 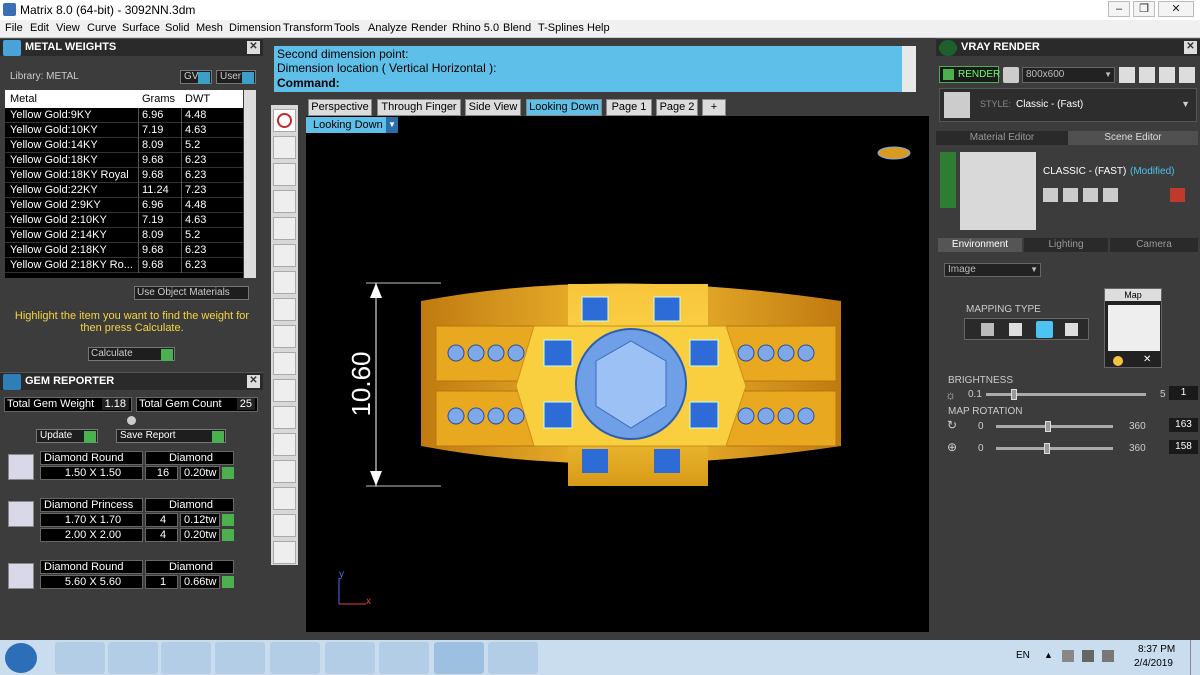 I want to click on plane-icon, so click(x=284, y=147).